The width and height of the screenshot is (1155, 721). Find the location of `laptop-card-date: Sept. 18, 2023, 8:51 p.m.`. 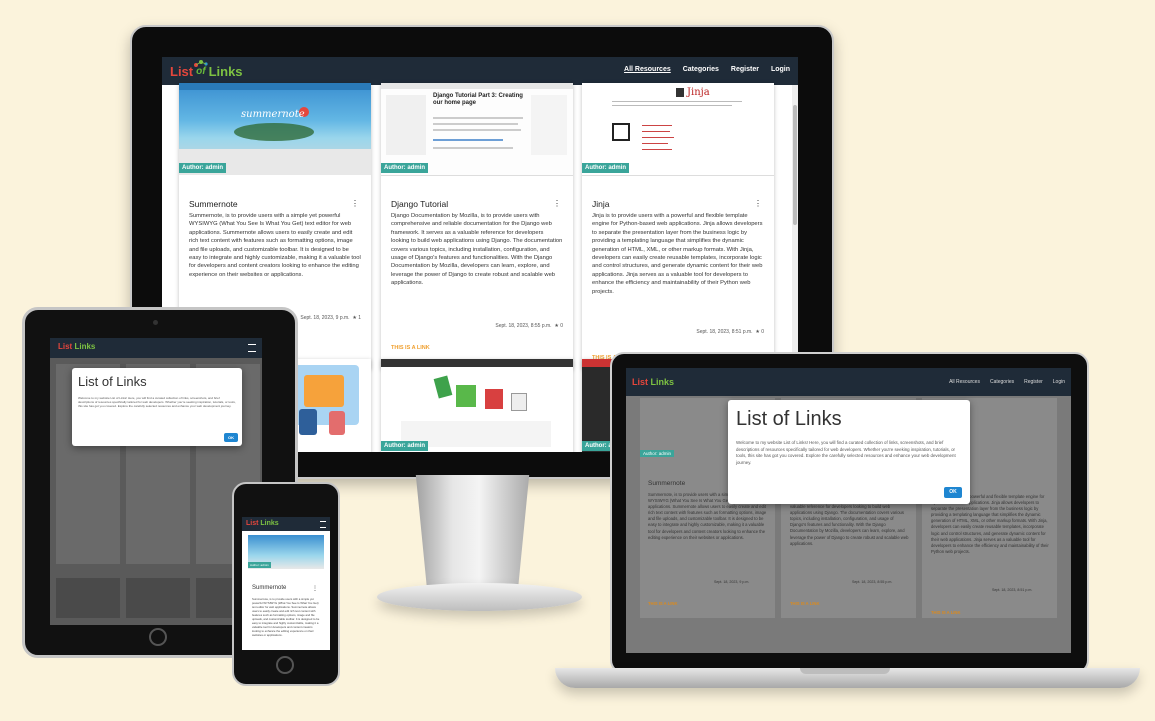

laptop-card-date: Sept. 18, 2023, 8:51 p.m. is located at coordinates (1012, 590).